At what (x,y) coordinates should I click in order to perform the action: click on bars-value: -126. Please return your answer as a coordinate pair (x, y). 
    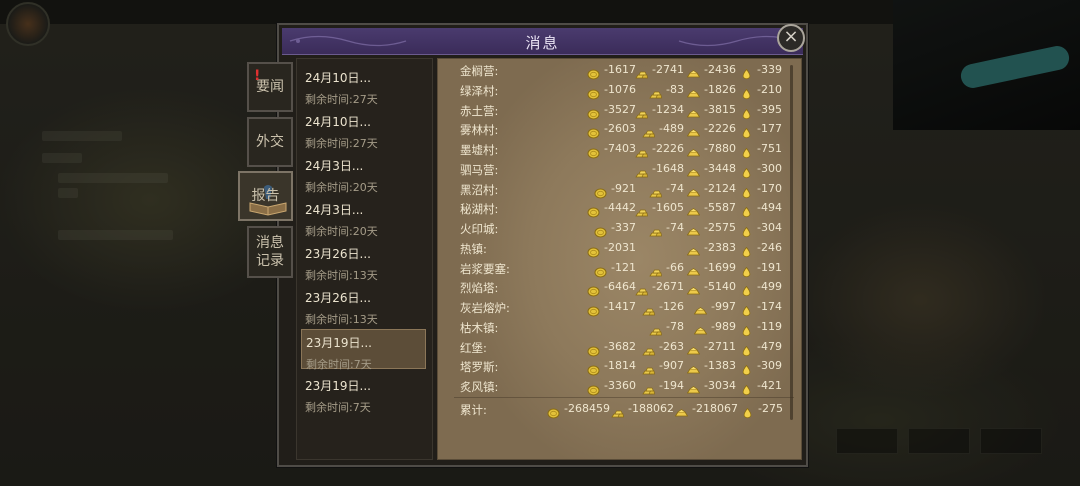
    Looking at the image, I should click on (671, 306).